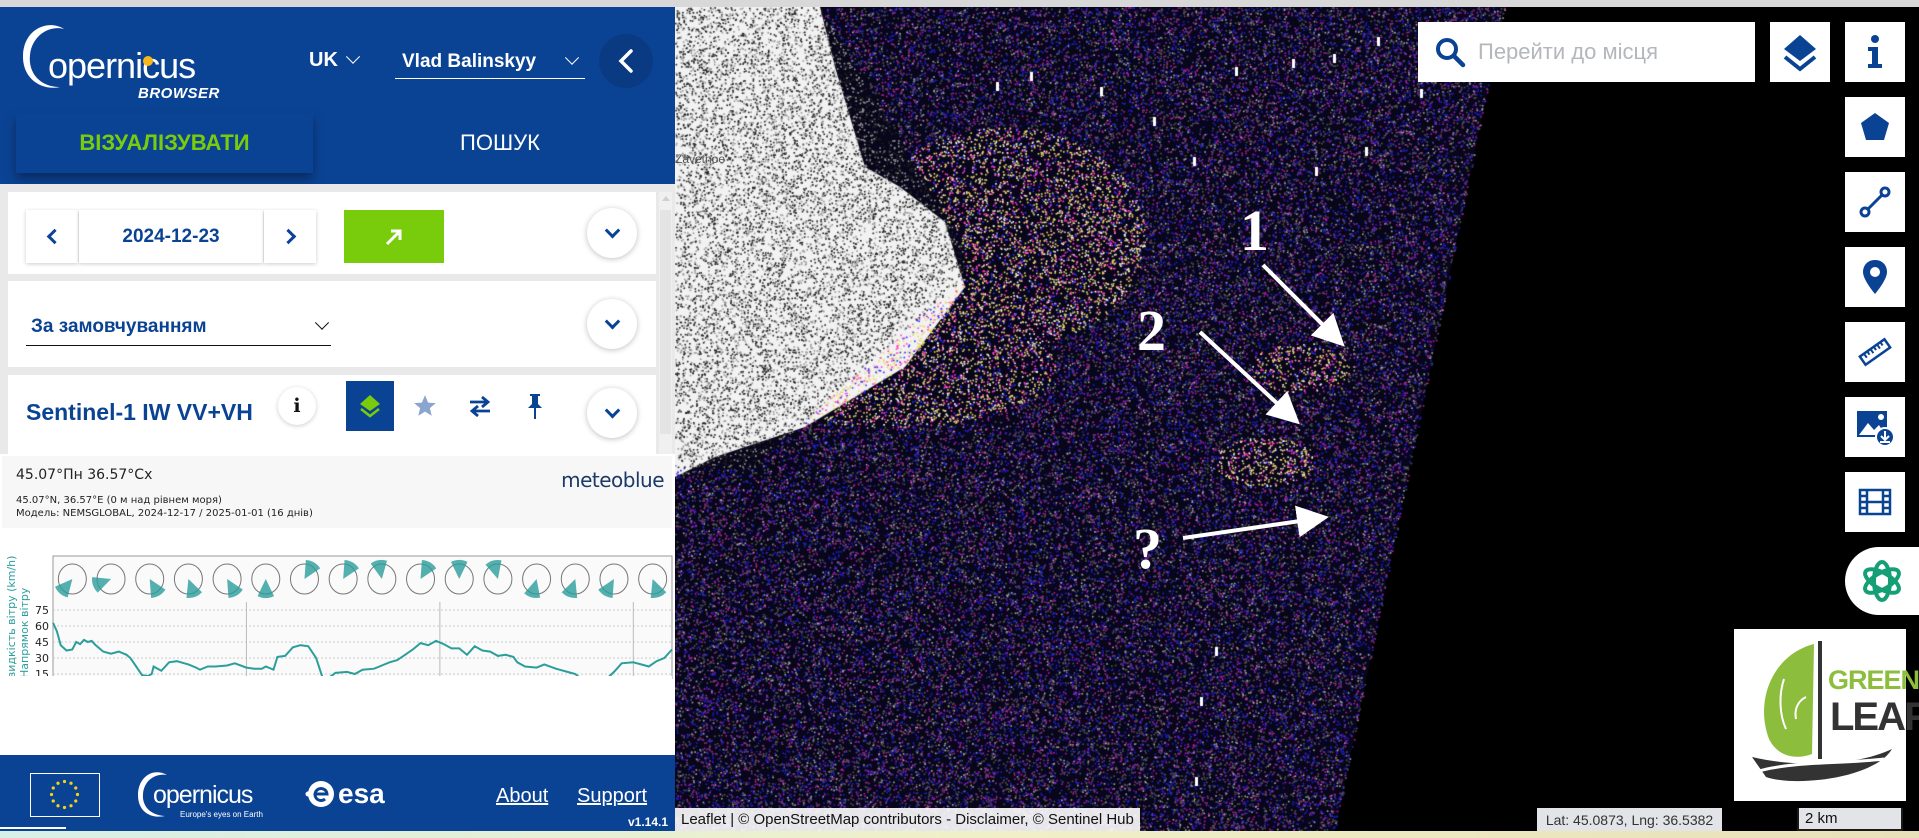 This screenshot has height=838, width=1919. I want to click on tab-search-label: ПОШУК, so click(500, 142).